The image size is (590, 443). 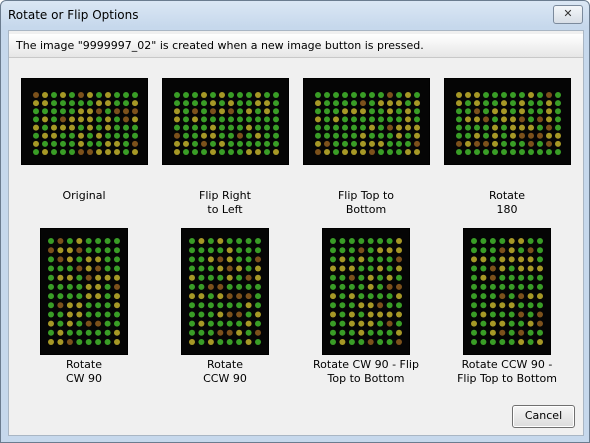 What do you see at coordinates (543, 416) in the screenshot?
I see `cancel-button: Cancel` at bounding box center [543, 416].